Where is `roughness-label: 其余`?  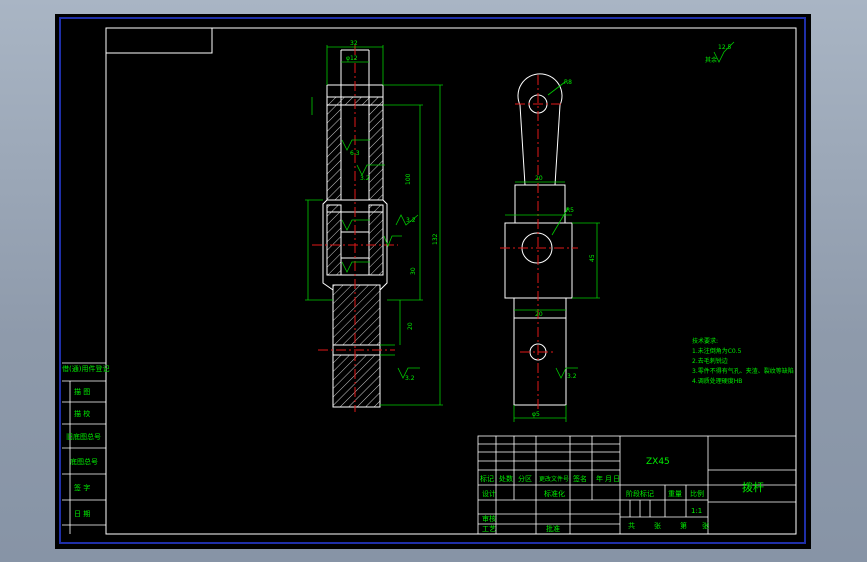
roughness-label: 其余 is located at coordinates (711, 60).